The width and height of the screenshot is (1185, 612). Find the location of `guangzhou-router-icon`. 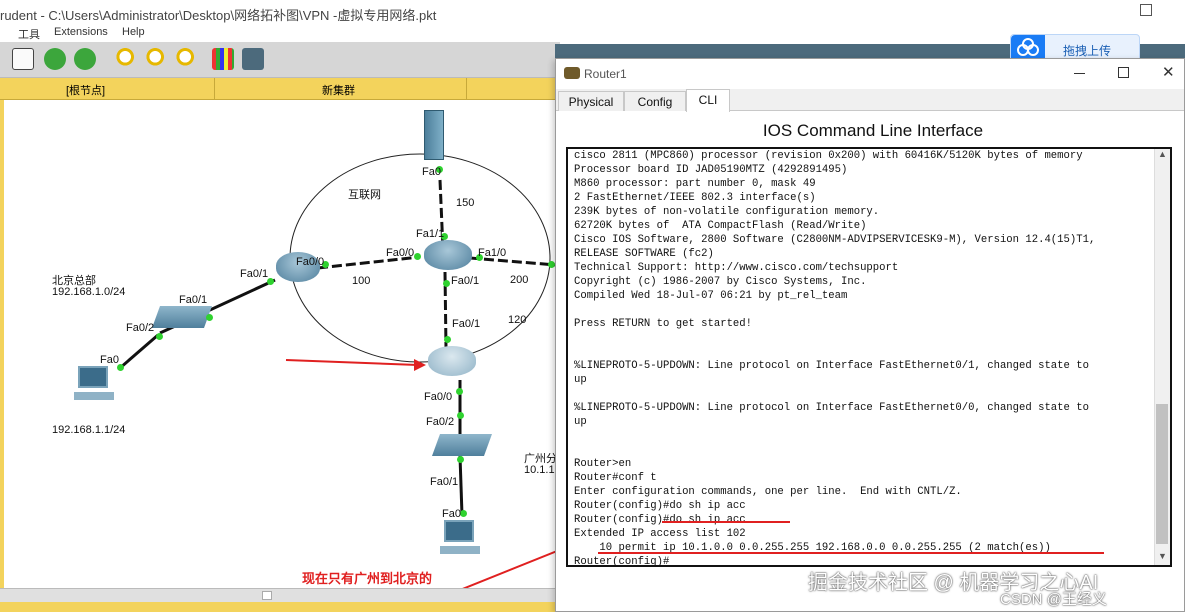

guangzhou-router-icon is located at coordinates (452, 361).